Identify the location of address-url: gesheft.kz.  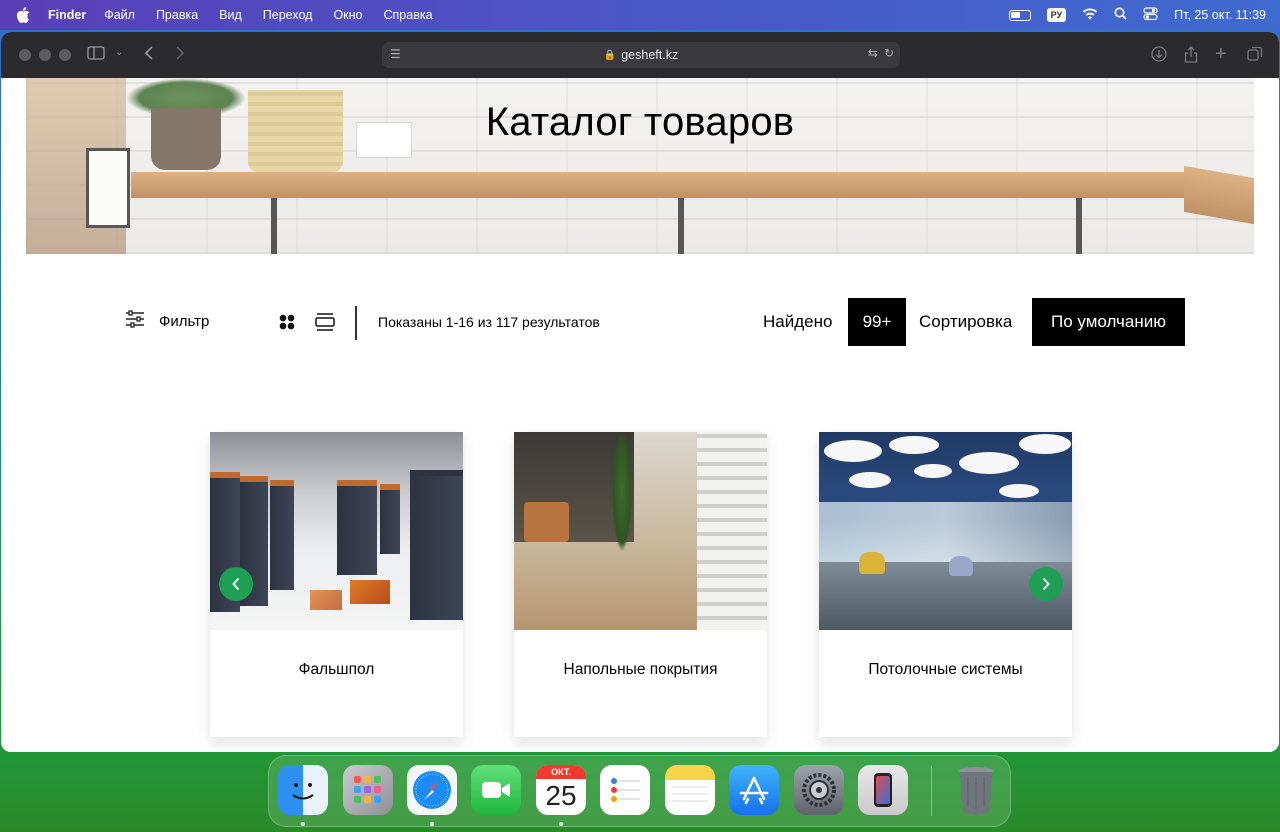
(650, 55).